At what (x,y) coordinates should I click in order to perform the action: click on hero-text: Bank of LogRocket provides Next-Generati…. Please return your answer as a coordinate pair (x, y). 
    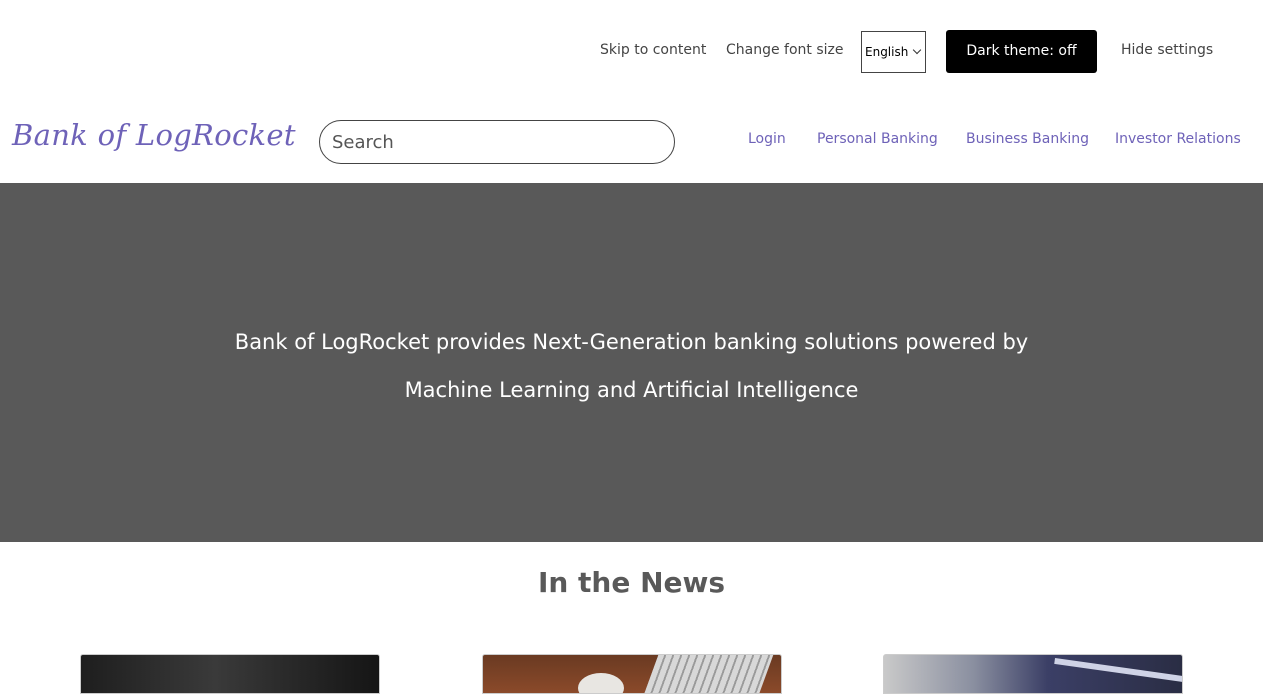
    Looking at the image, I should click on (631, 366).